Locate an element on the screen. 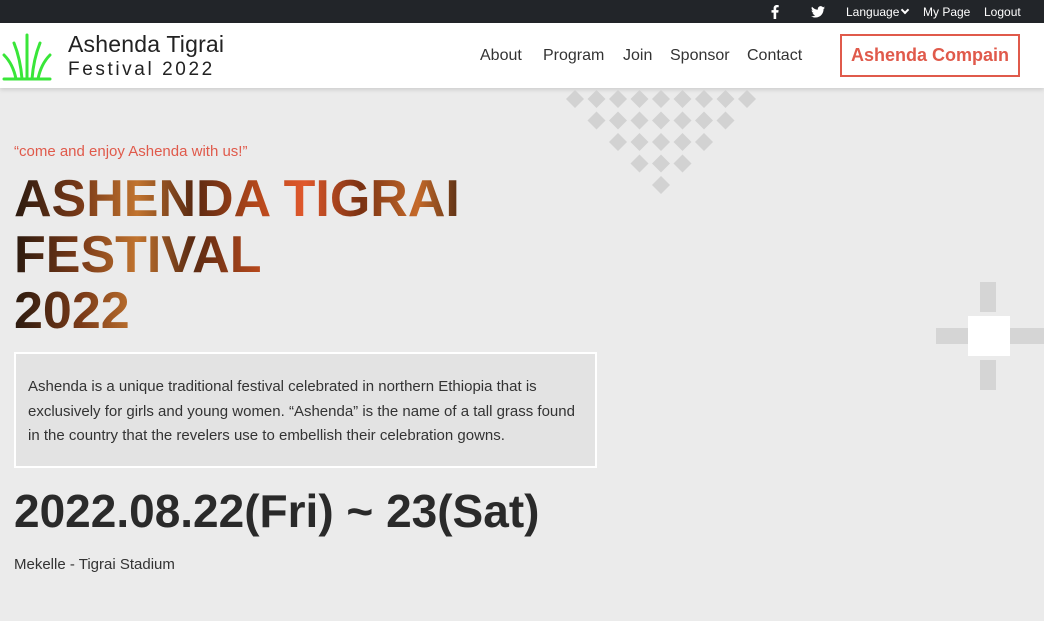 The width and height of the screenshot is (1044, 621). language-label: Language is located at coordinates (873, 12).